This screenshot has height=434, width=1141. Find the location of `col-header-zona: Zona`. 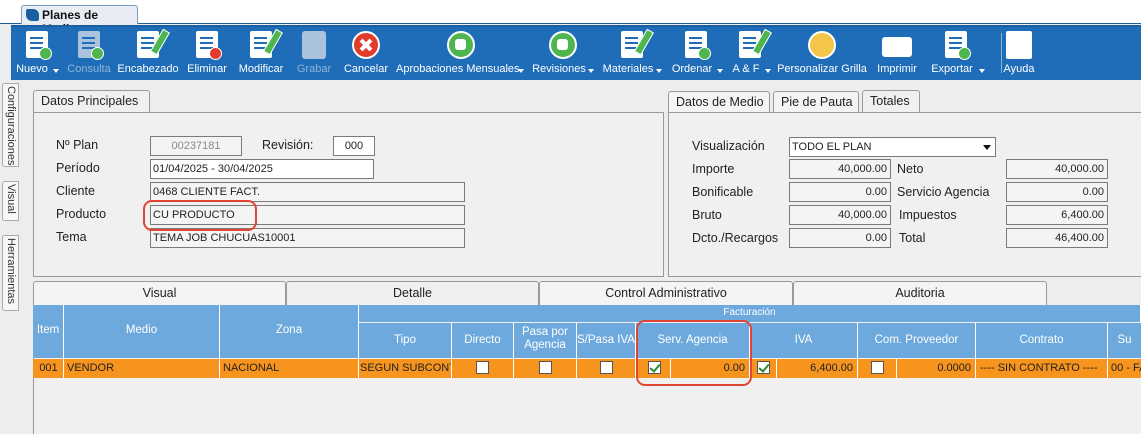

col-header-zona: Zona is located at coordinates (289, 331).